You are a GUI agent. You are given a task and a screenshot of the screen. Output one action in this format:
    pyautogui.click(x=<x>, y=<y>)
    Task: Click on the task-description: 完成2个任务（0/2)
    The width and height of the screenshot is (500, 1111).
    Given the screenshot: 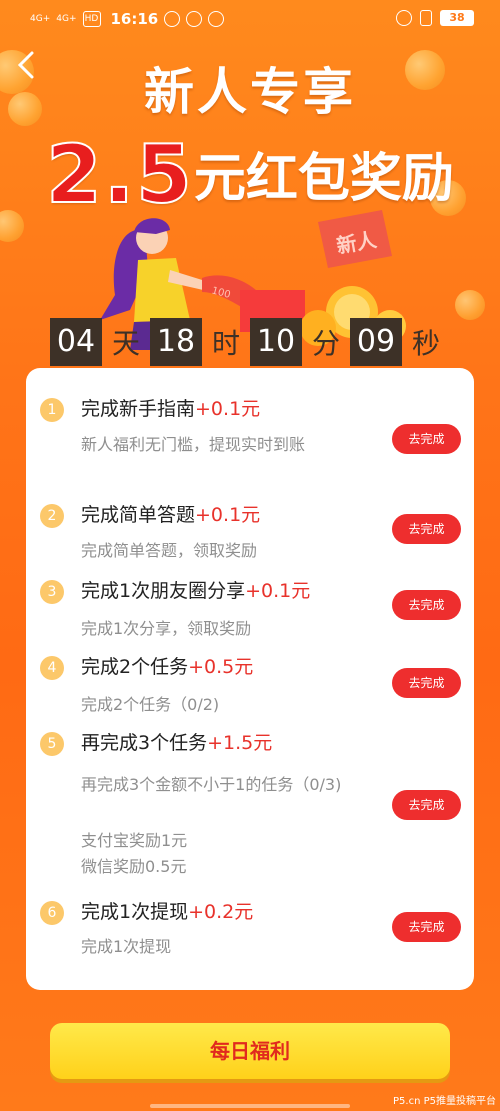 What is the action you would take?
    pyautogui.click(x=150, y=704)
    